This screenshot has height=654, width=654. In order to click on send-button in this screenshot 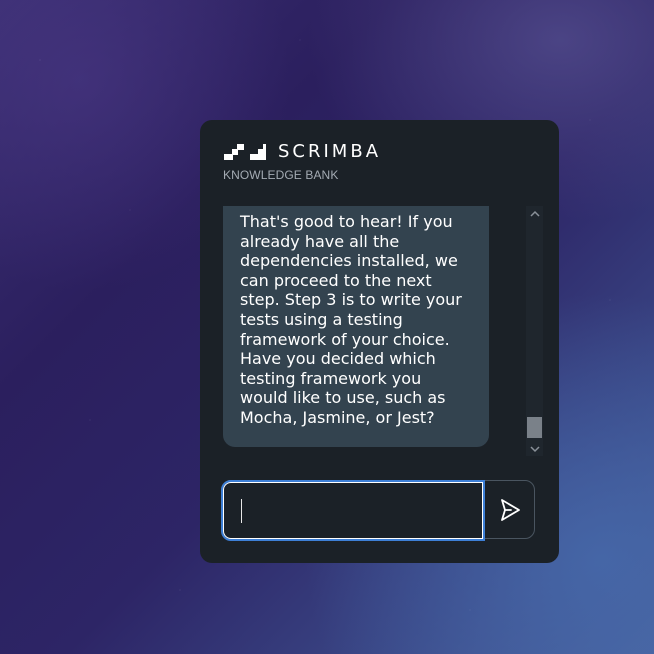, I will do `click(510, 509)`.